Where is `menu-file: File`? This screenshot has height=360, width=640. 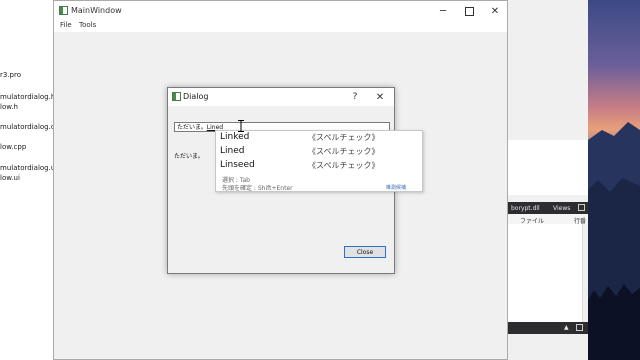
menu-file: File is located at coordinates (66, 25).